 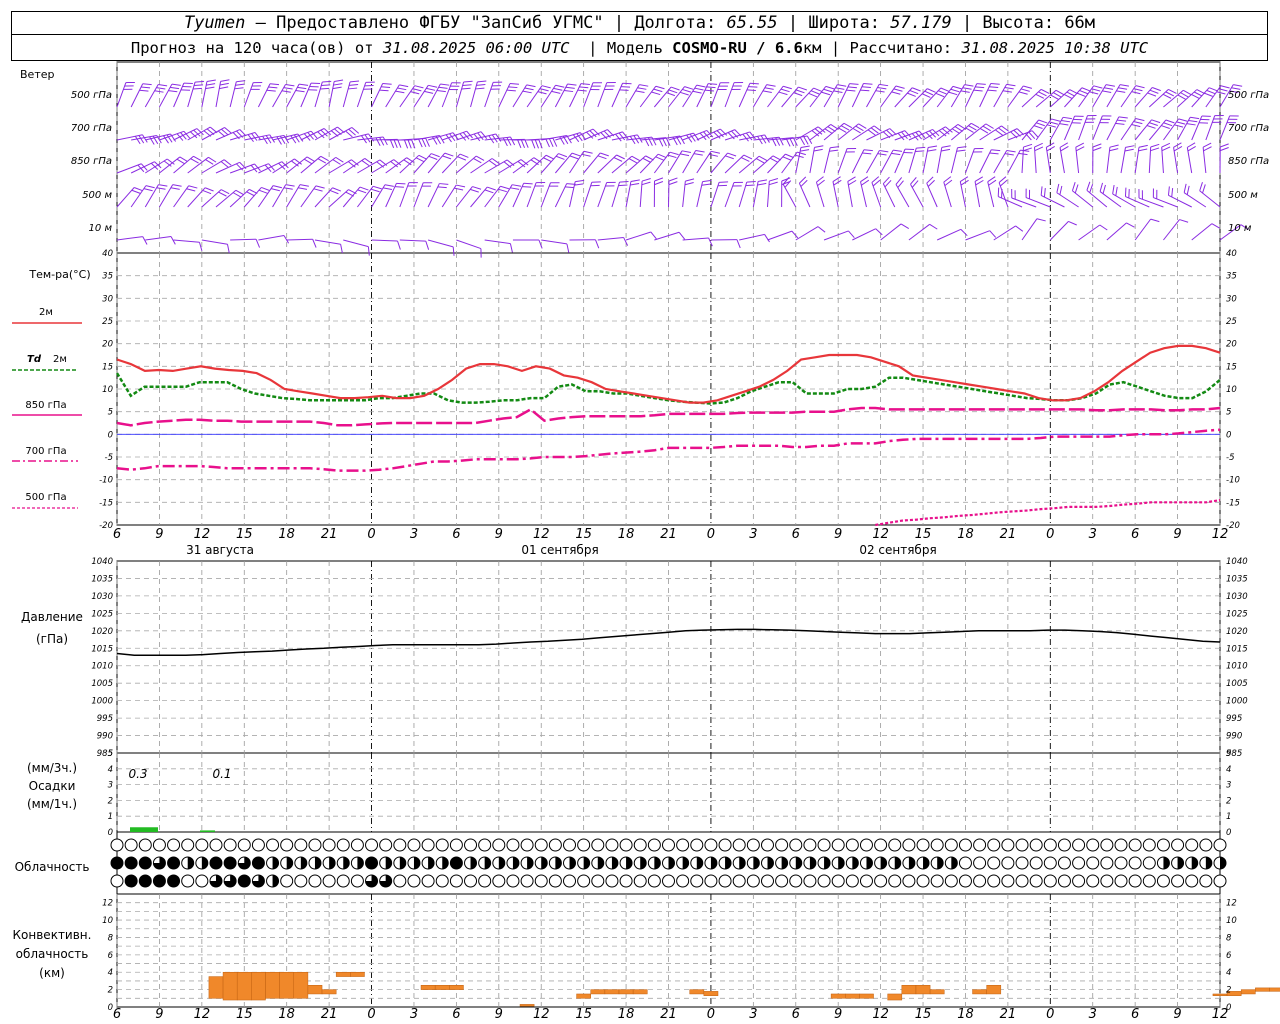 I want to click on temp-x-tick: 0, so click(x=1050, y=534).